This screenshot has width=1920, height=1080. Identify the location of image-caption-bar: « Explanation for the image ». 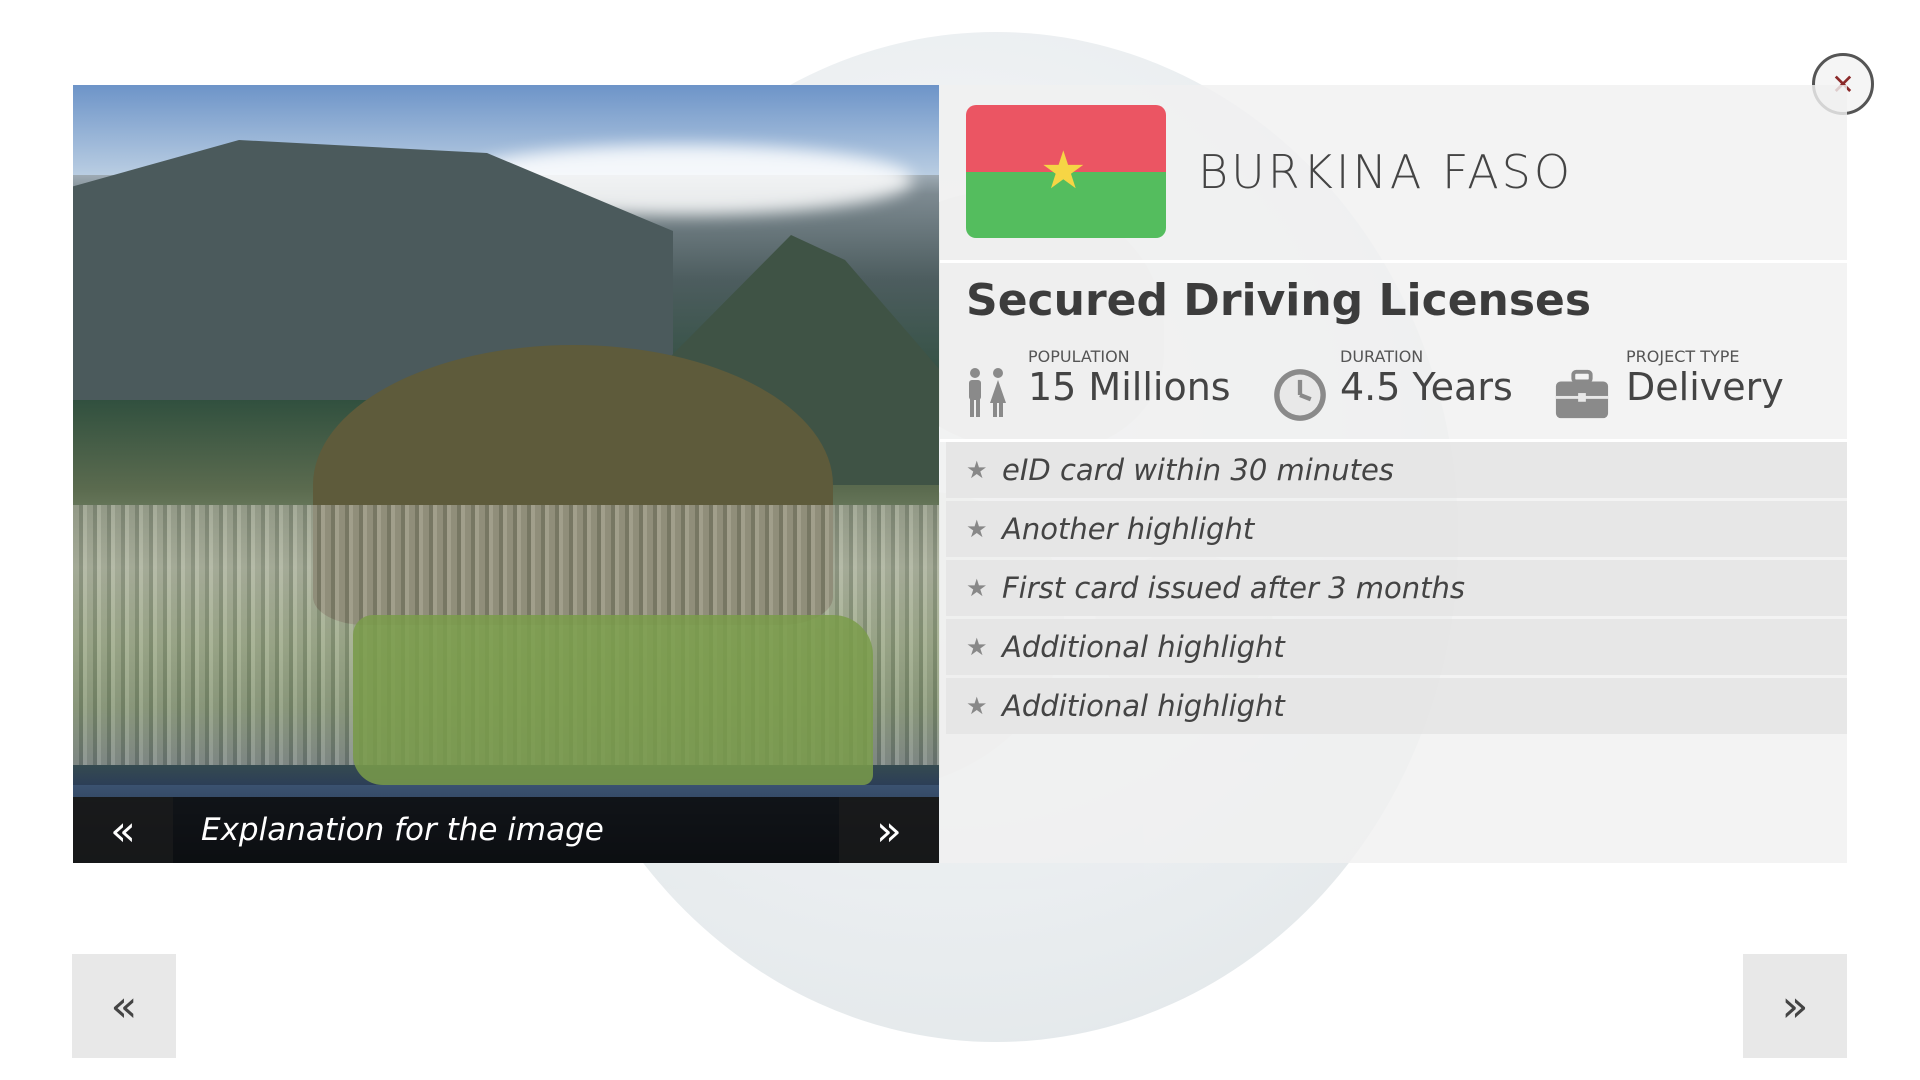
(506, 830).